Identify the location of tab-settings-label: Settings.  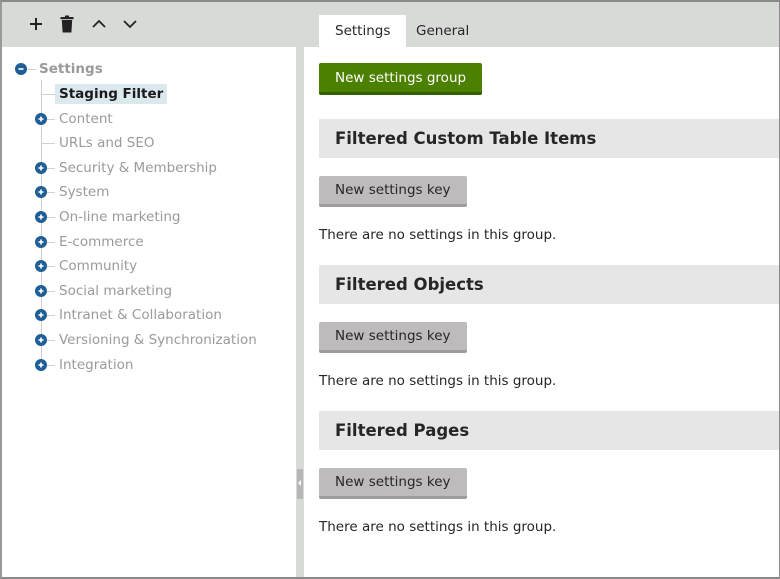
(363, 31).